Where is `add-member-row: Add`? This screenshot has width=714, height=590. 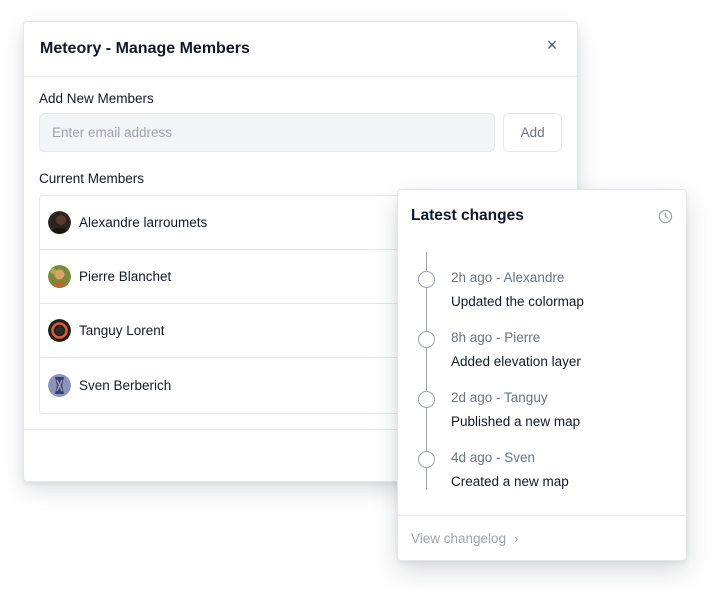
add-member-row: Add is located at coordinates (300, 132).